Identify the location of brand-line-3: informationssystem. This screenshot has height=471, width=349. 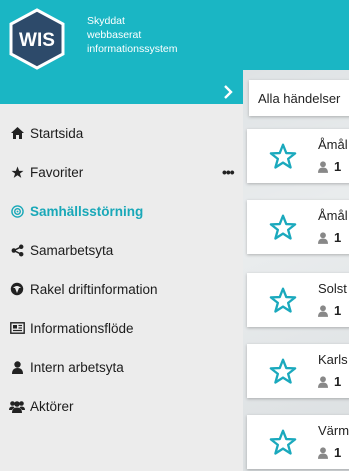
(132, 49).